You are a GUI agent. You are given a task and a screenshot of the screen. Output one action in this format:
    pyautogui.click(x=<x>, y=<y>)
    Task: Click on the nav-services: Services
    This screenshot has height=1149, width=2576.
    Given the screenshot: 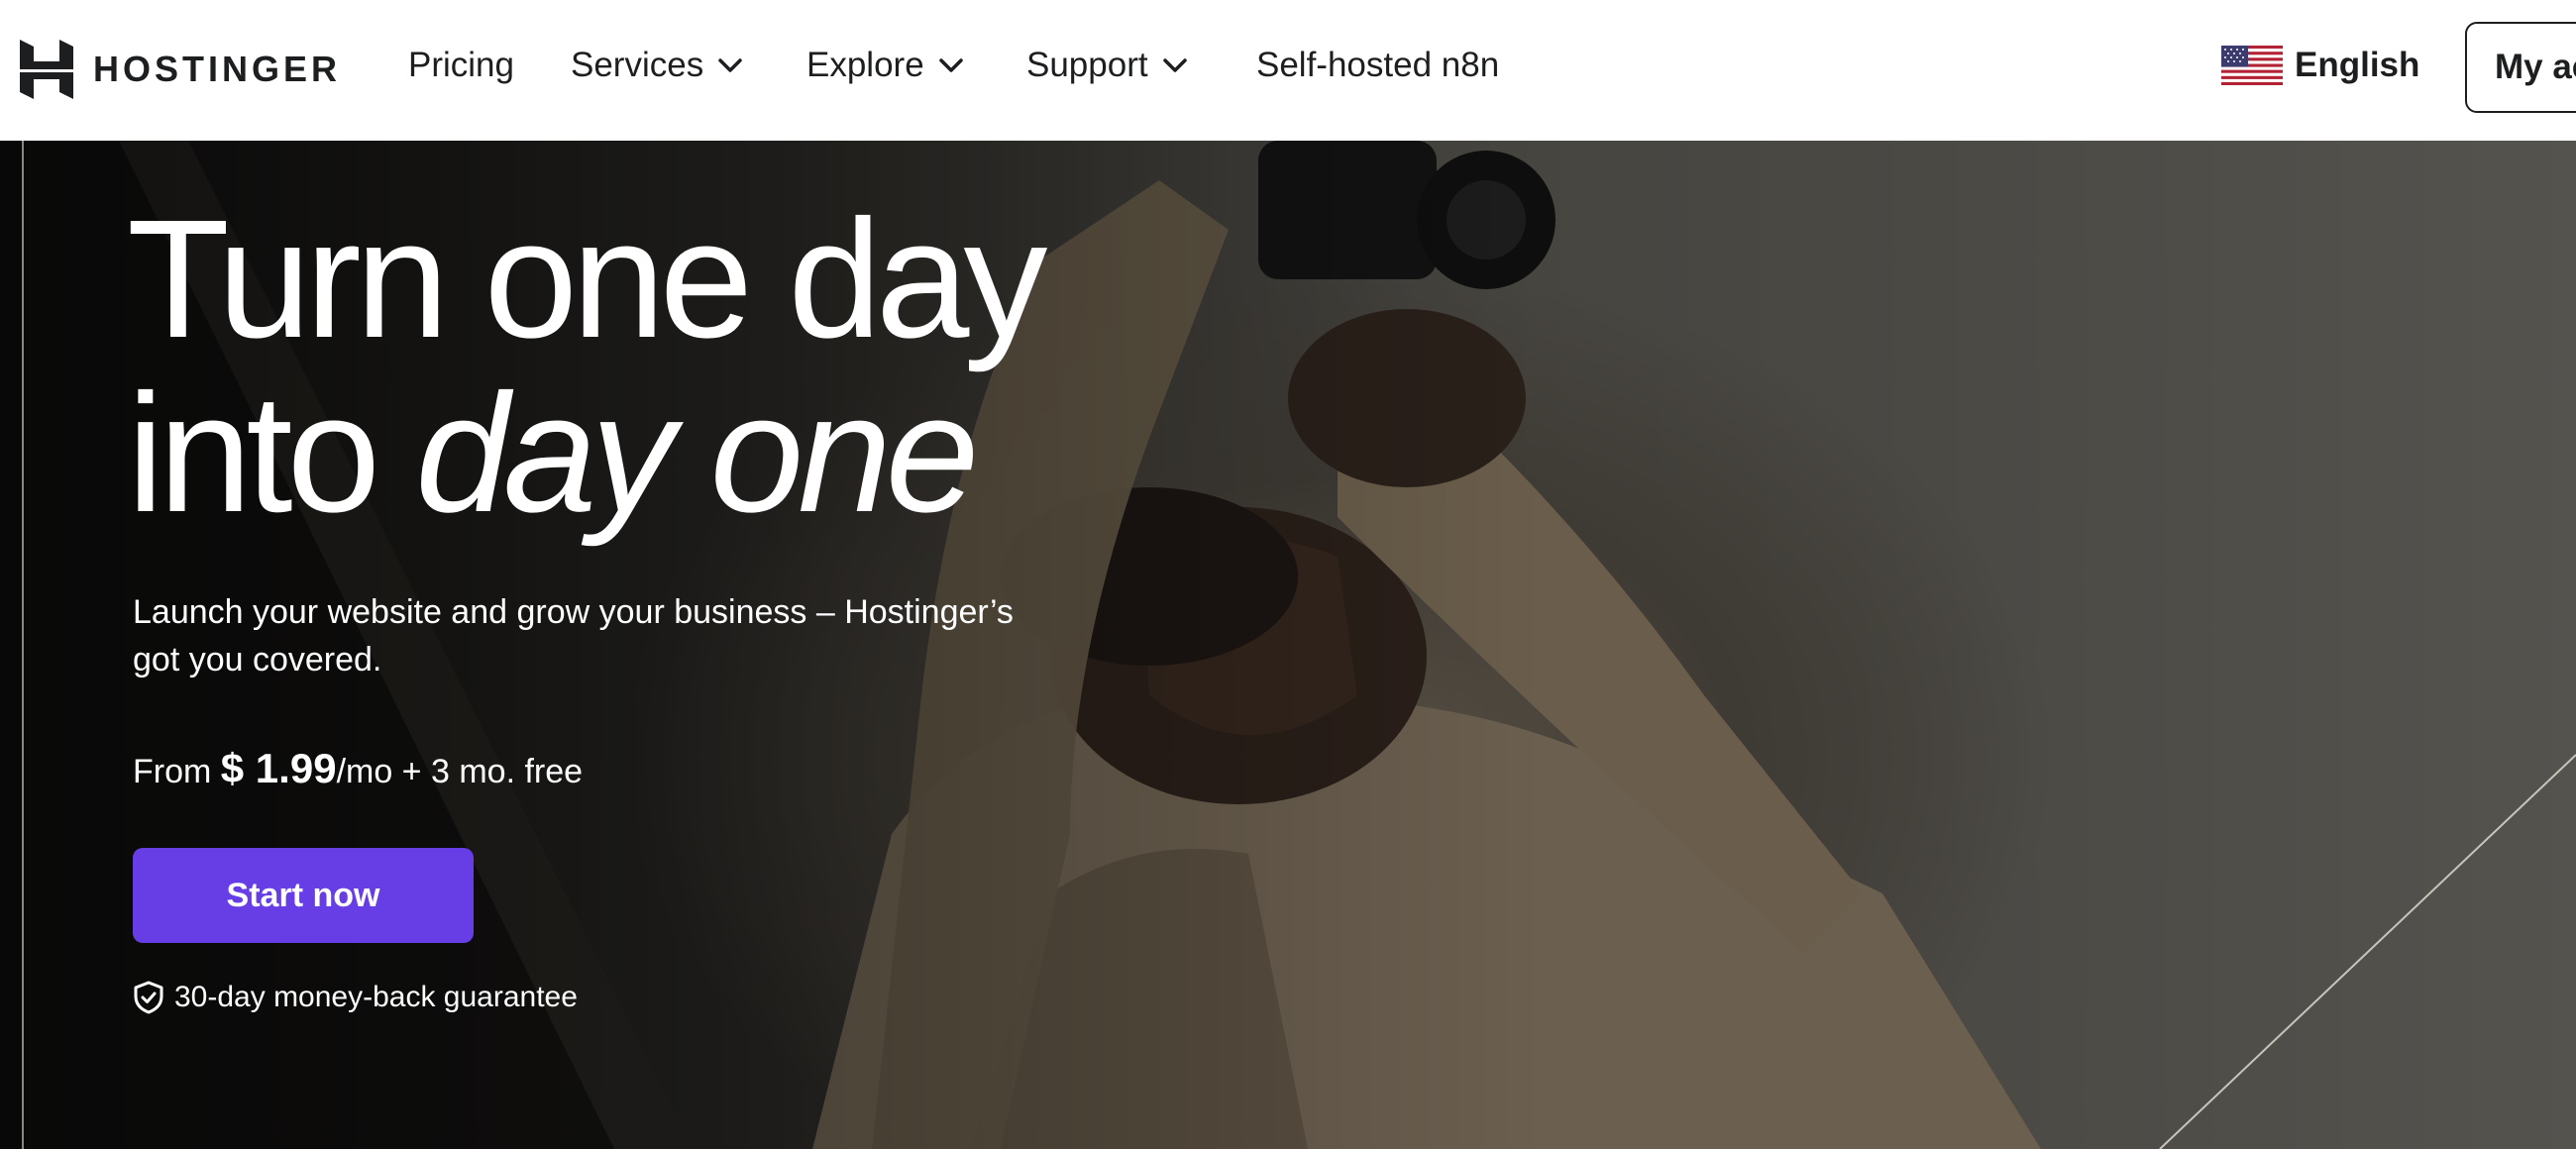 What is the action you would take?
    pyautogui.click(x=657, y=66)
    